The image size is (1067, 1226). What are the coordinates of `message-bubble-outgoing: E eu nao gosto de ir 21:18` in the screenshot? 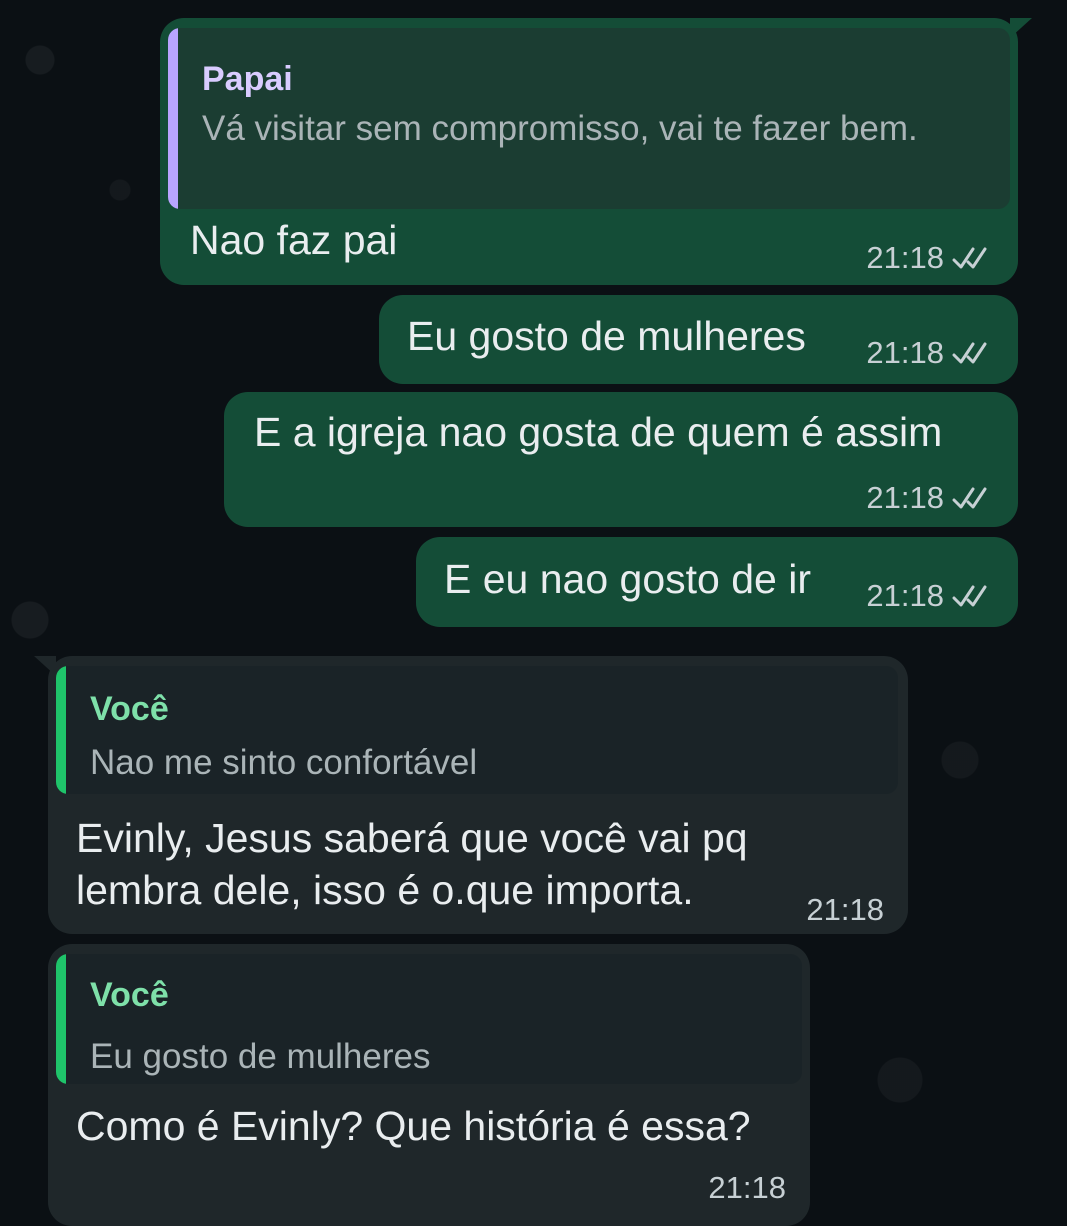 It's located at (717, 582).